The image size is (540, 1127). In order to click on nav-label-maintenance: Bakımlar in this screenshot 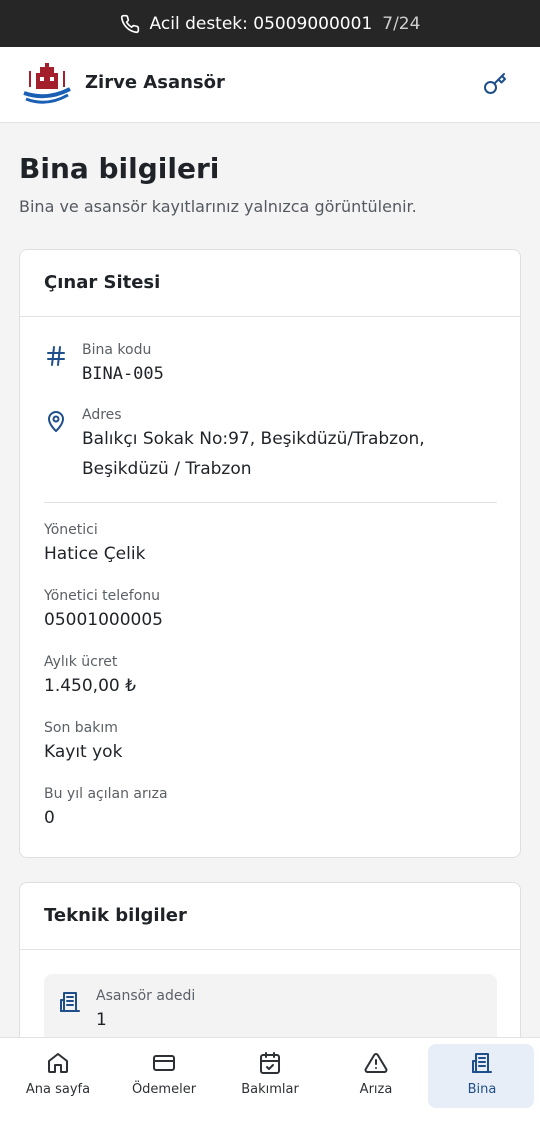, I will do `click(270, 1089)`.